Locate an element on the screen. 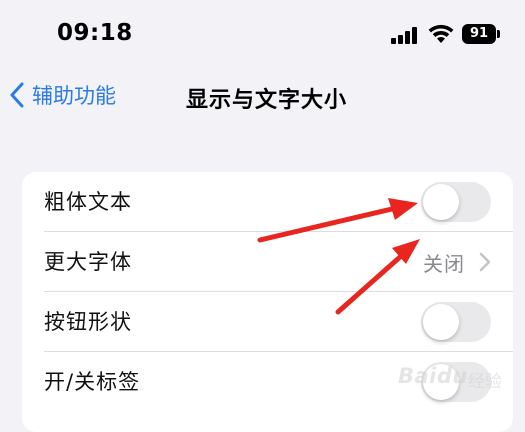  row-label: 按钮形状 is located at coordinates (88, 322).